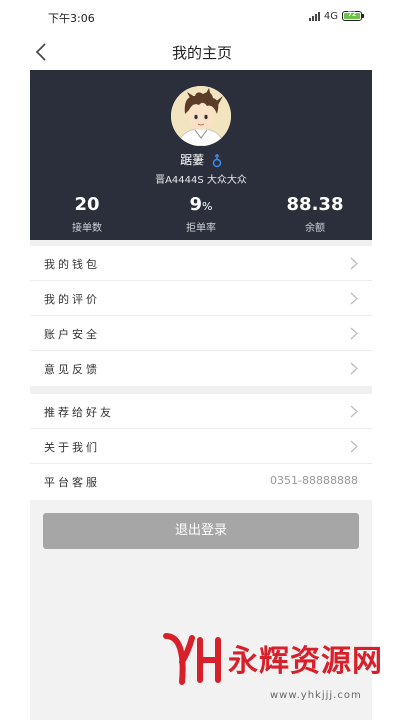 Image resolution: width=404 pixels, height=720 pixels. Describe the element at coordinates (79, 412) in the screenshot. I see `menu-item-label: 推荐给好友` at that location.